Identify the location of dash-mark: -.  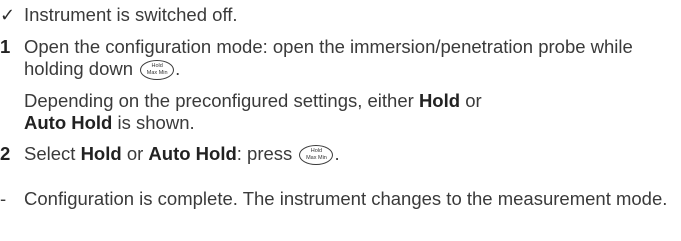
(3, 198).